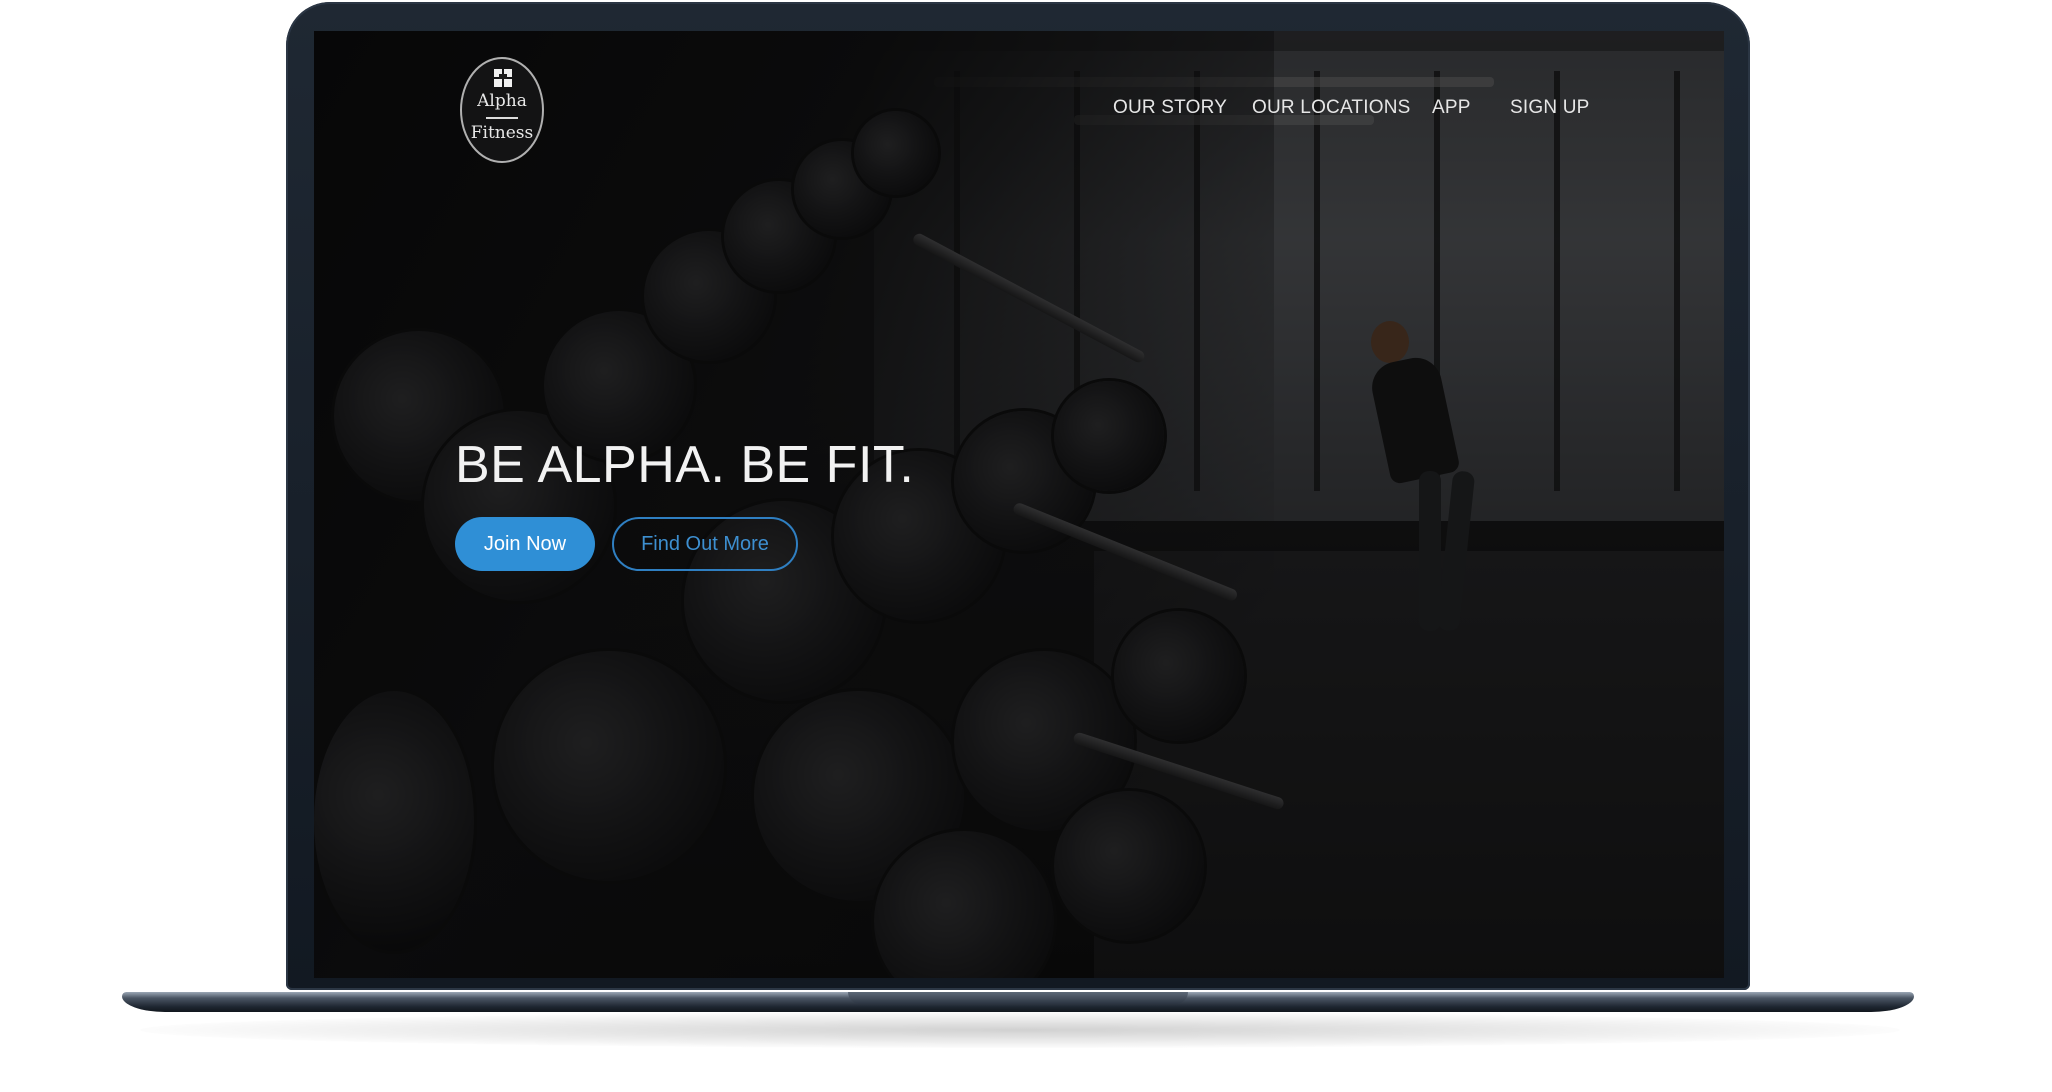  Describe the element at coordinates (1451, 108) in the screenshot. I see `nav-app: APP` at that location.